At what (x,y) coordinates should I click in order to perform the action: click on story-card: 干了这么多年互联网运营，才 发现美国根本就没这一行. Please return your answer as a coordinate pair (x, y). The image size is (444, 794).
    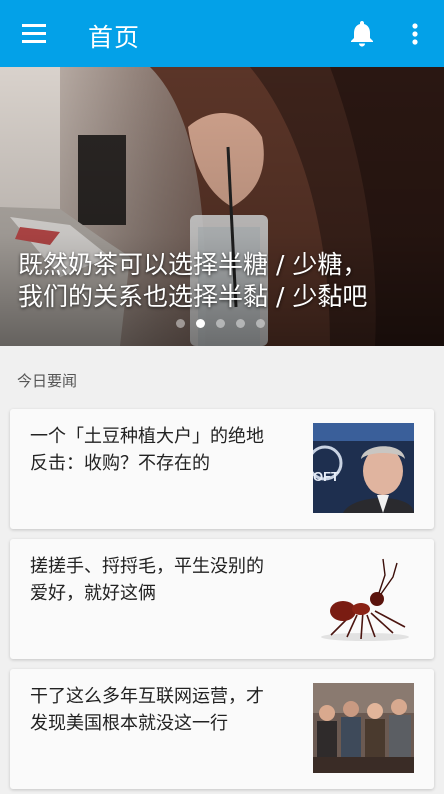
    Looking at the image, I should click on (222, 729).